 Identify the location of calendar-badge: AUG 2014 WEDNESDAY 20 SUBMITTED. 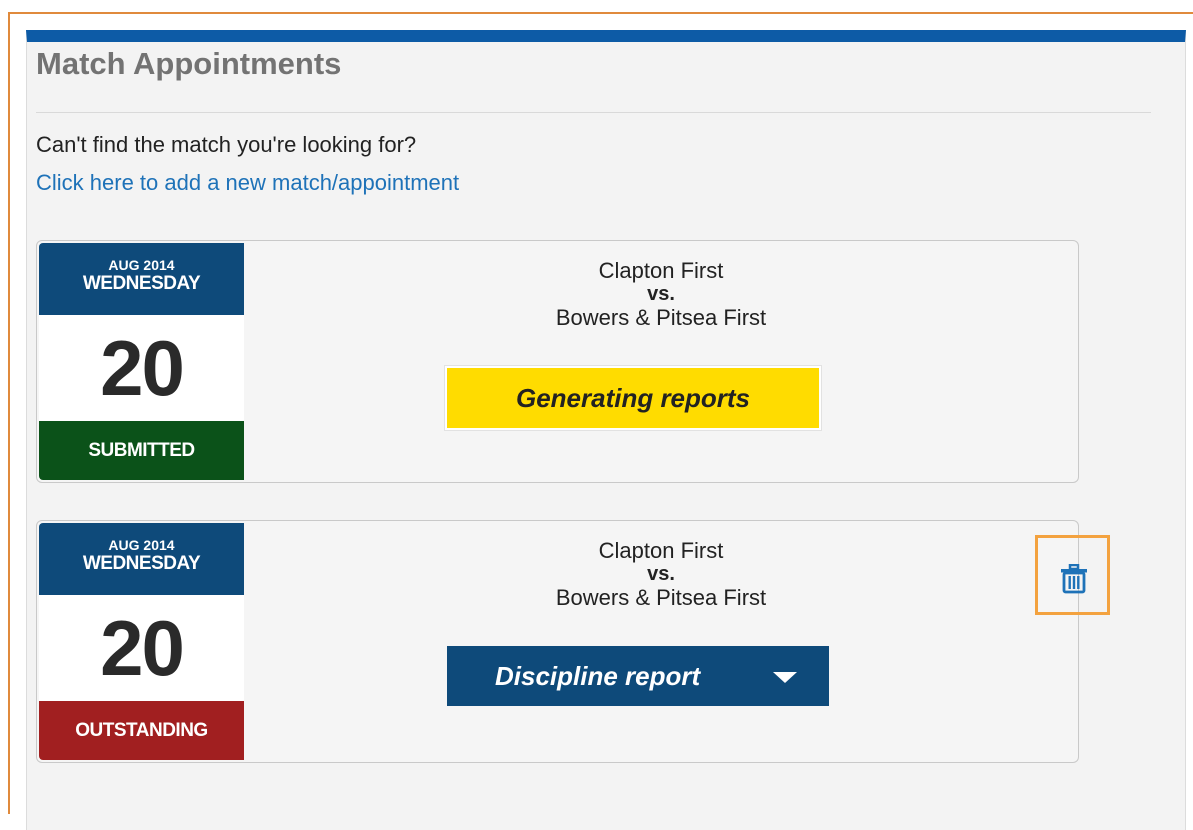
(141, 361).